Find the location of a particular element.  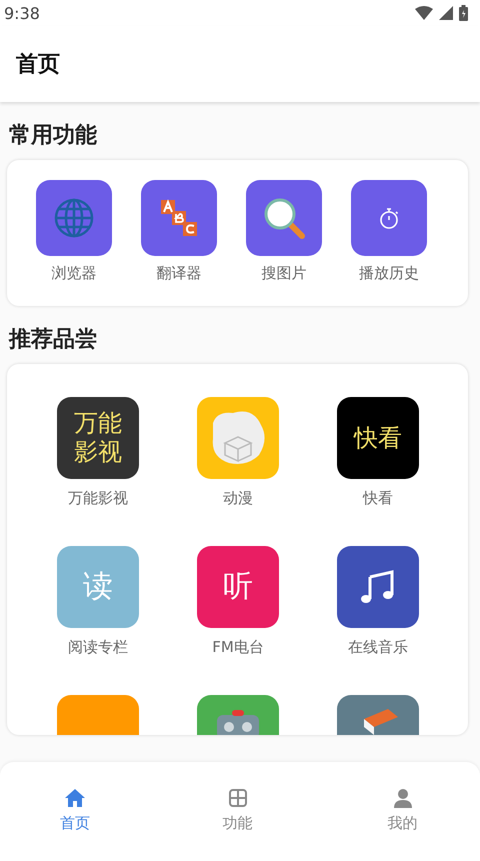

section-title: 常用功能 is located at coordinates (53, 136).